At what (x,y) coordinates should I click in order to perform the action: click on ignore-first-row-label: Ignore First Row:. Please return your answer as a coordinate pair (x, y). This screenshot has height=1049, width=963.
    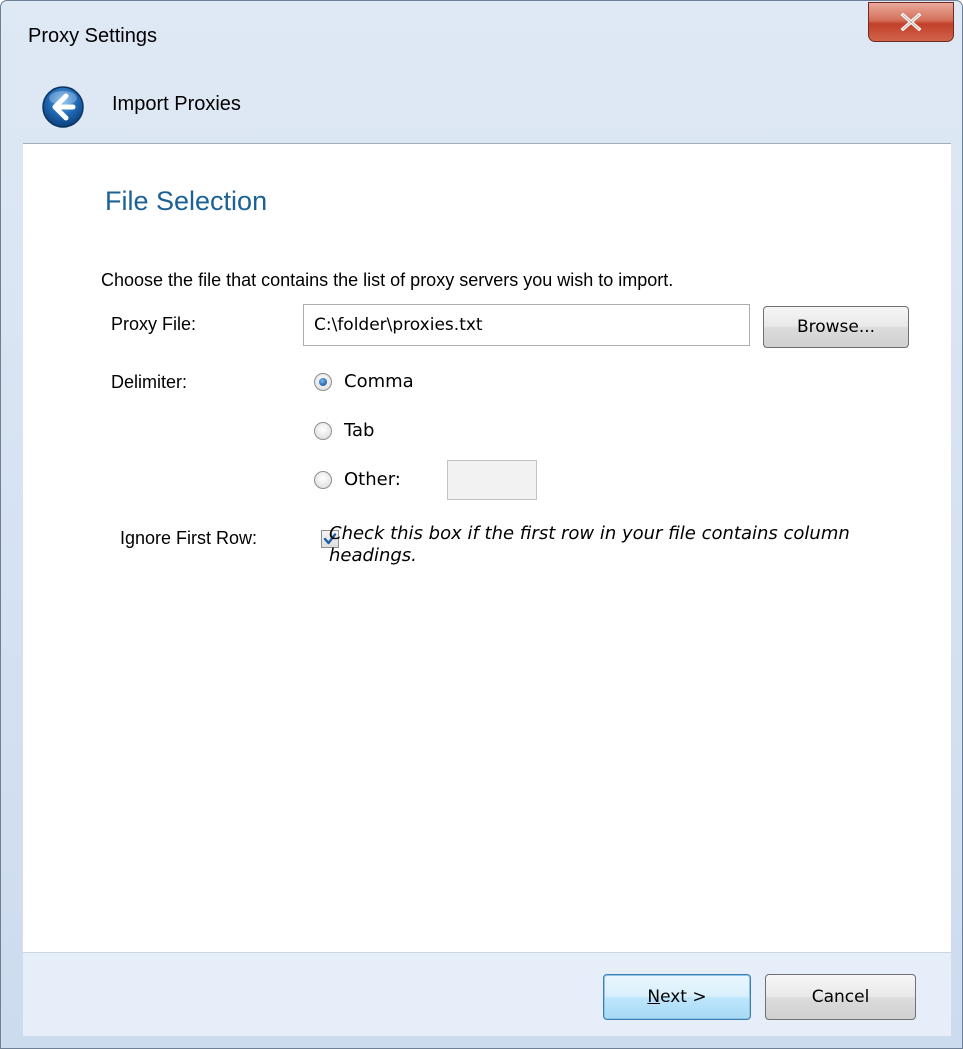
    Looking at the image, I should click on (189, 538).